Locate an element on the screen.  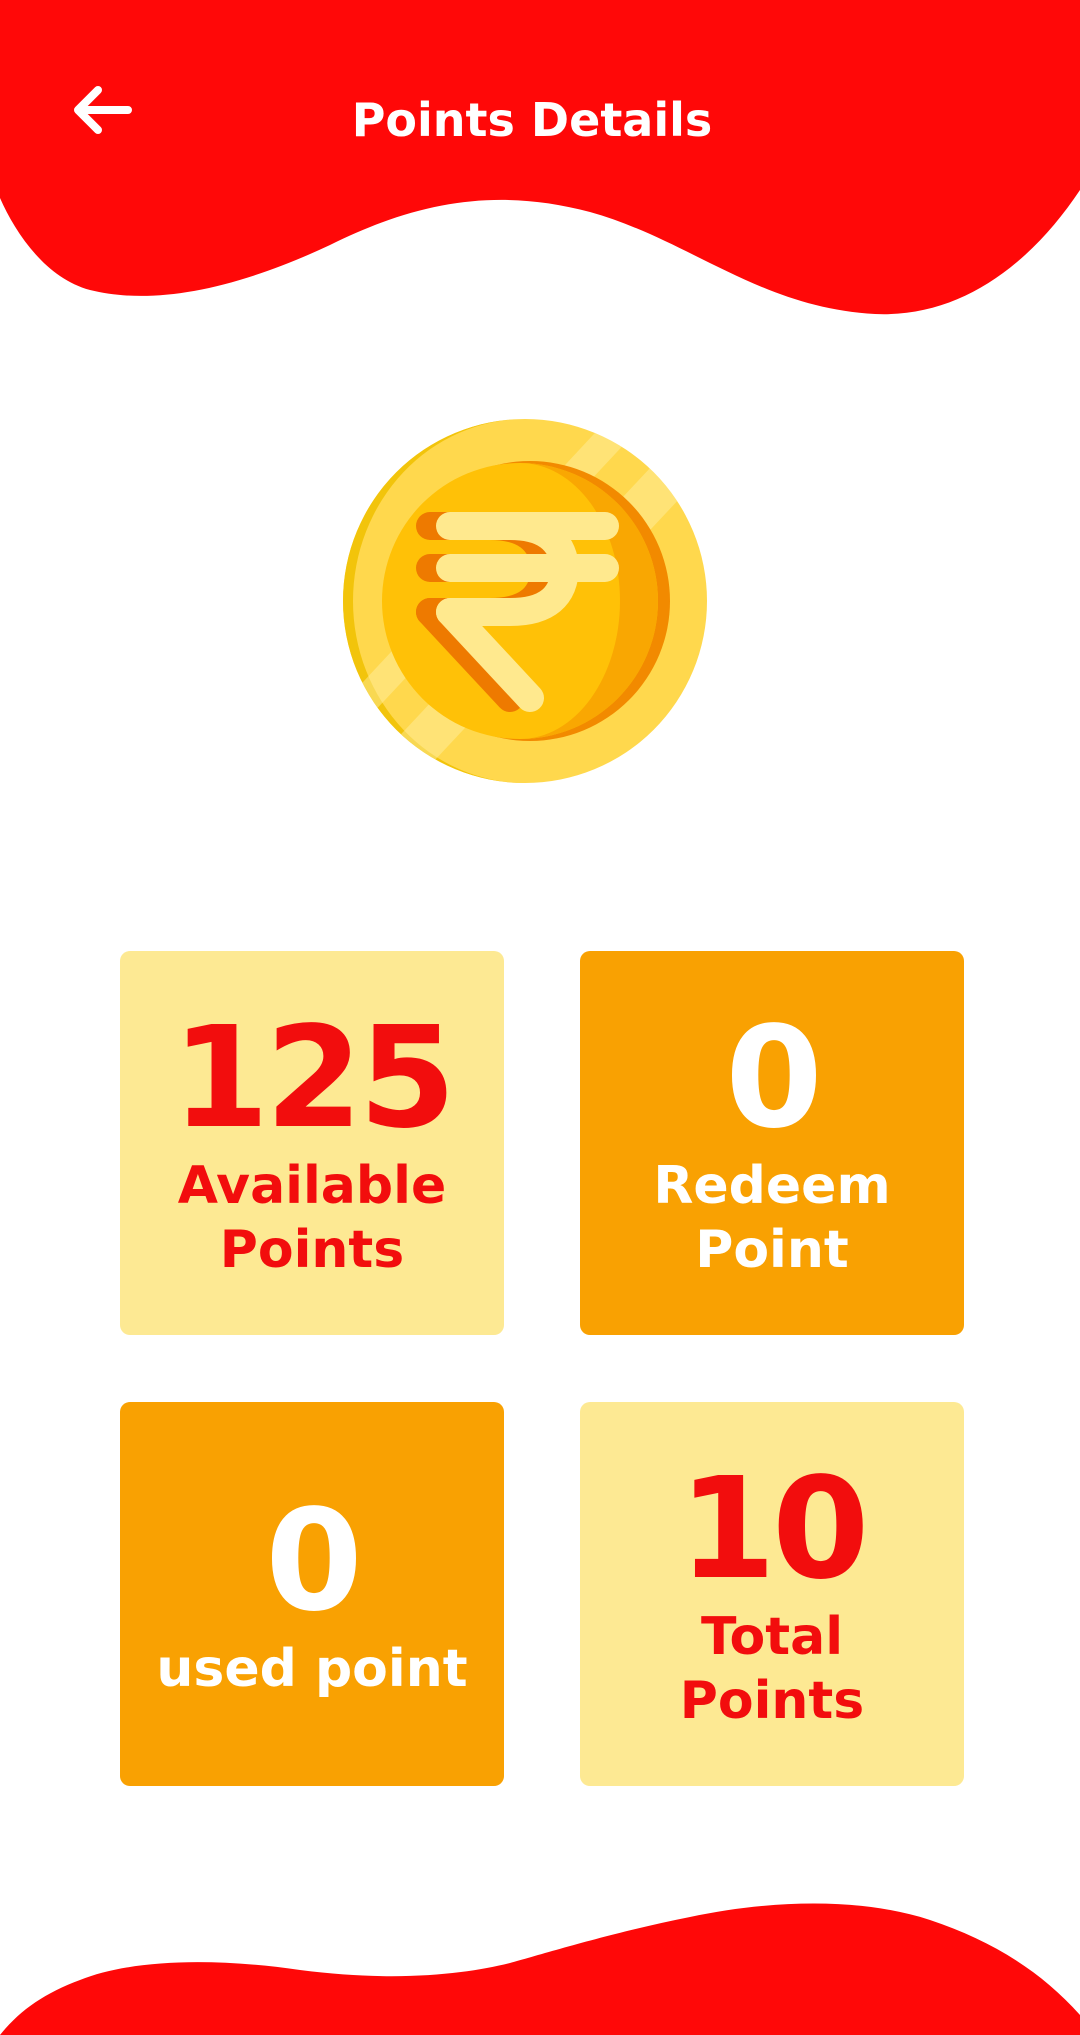
page-title: Points Details is located at coordinates (532, 120).